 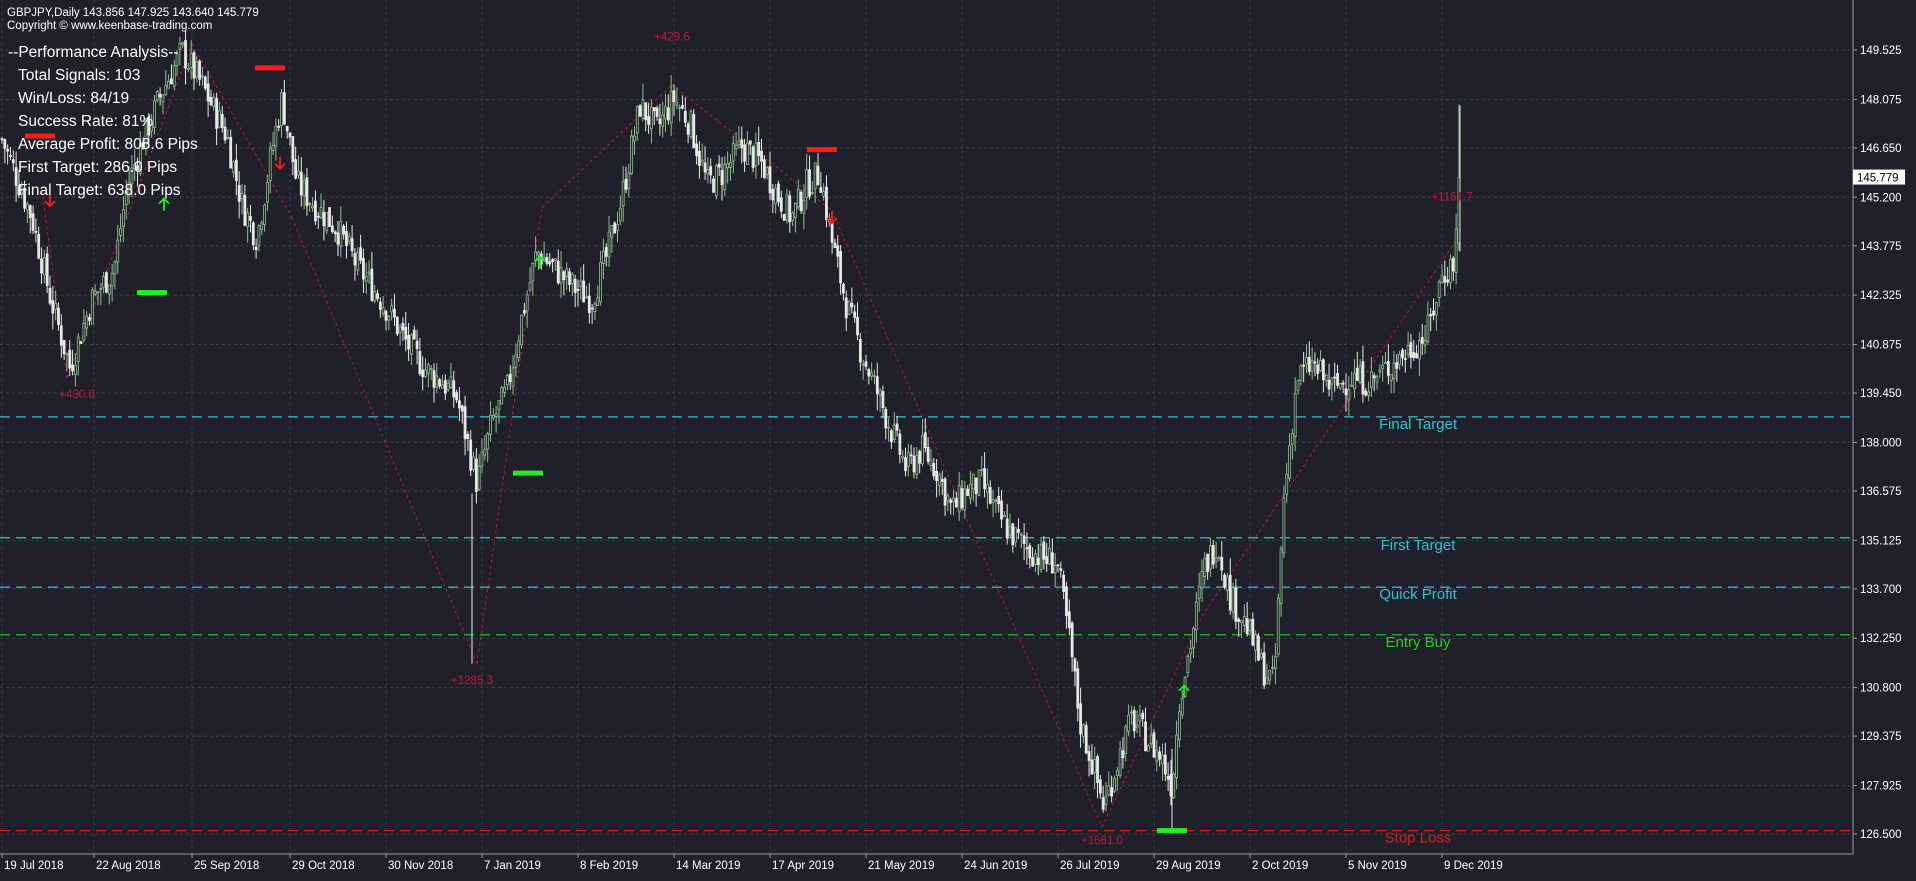 What do you see at coordinates (1172, 831) in the screenshot?
I see `buy-signal-bar` at bounding box center [1172, 831].